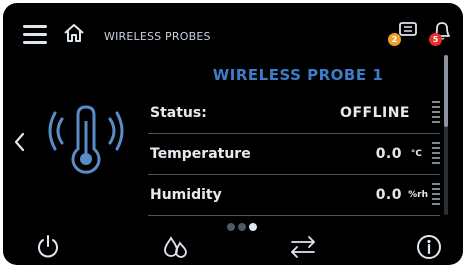 The width and height of the screenshot is (466, 267). Describe the element at coordinates (86, 141) in the screenshot. I see `wireless-probe-icon` at that location.